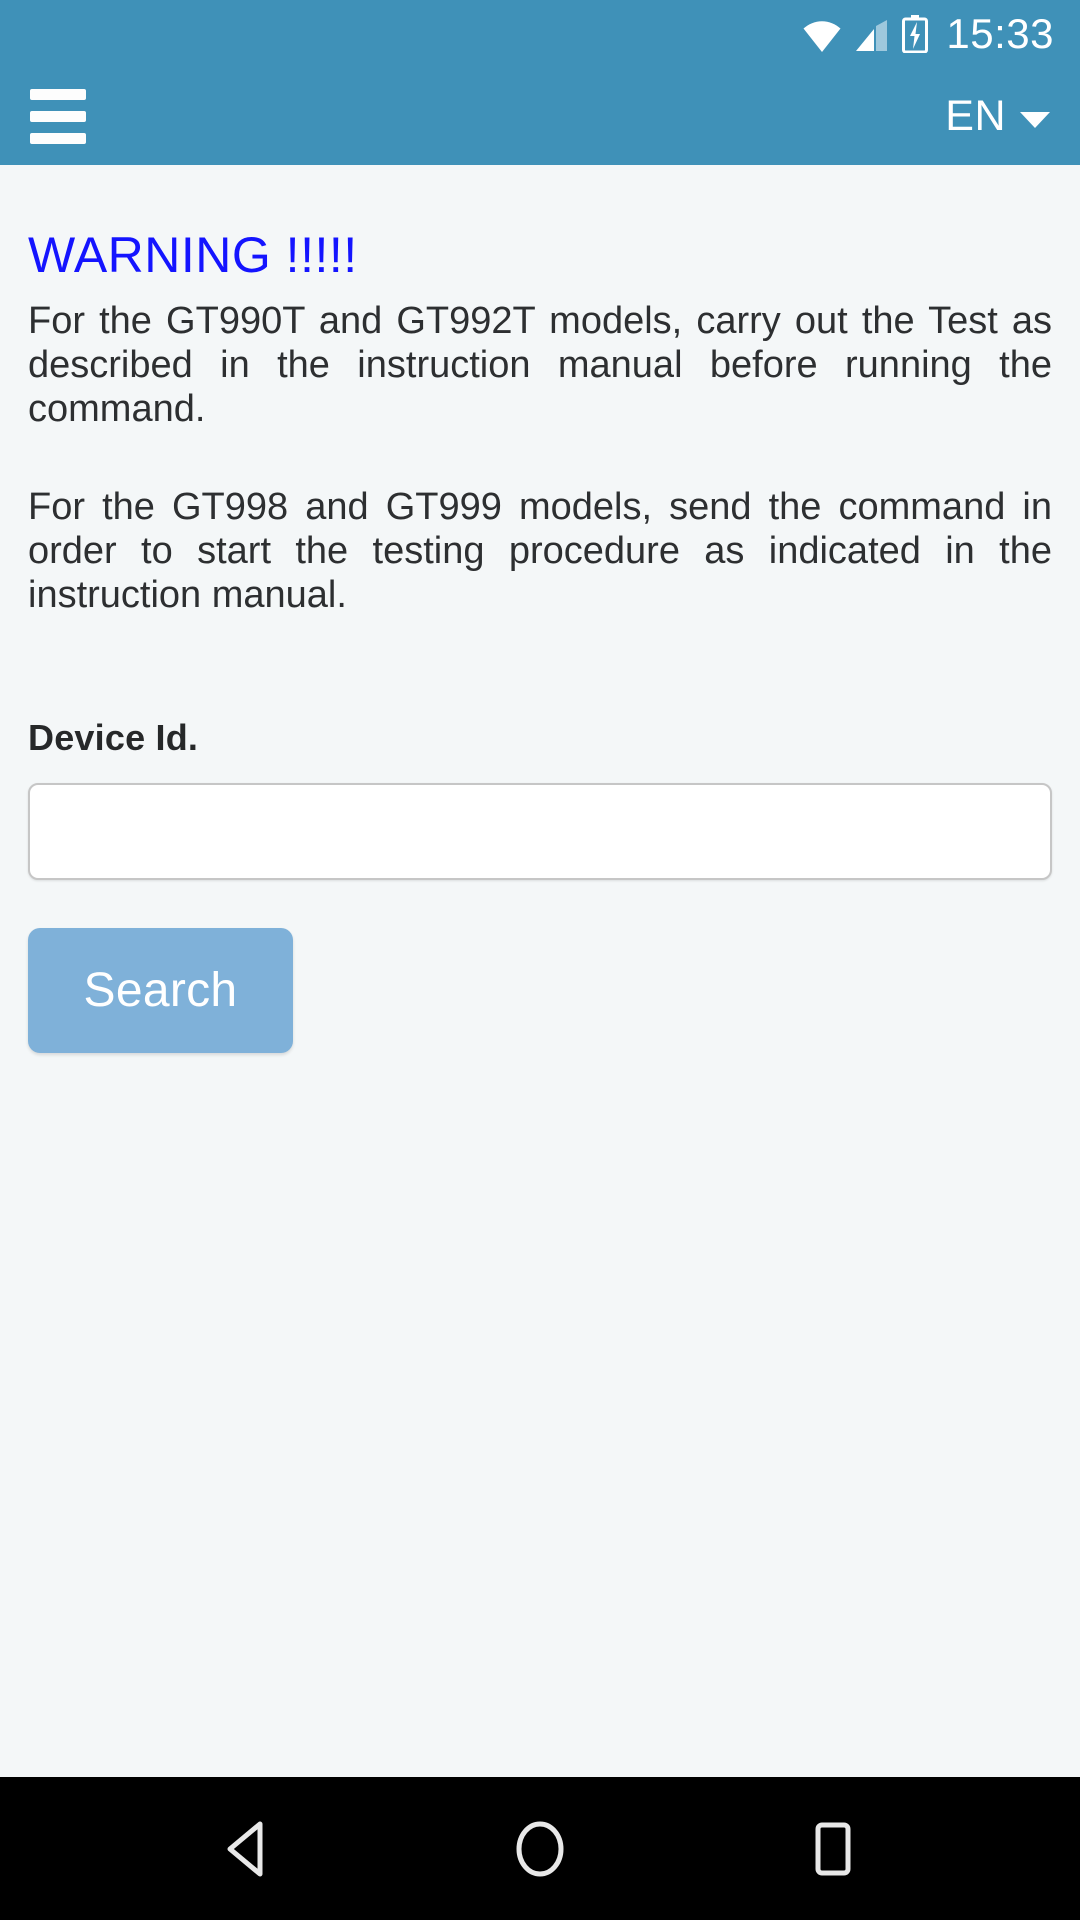 The width and height of the screenshot is (1080, 1920). I want to click on app-bar: EN, so click(540, 116).